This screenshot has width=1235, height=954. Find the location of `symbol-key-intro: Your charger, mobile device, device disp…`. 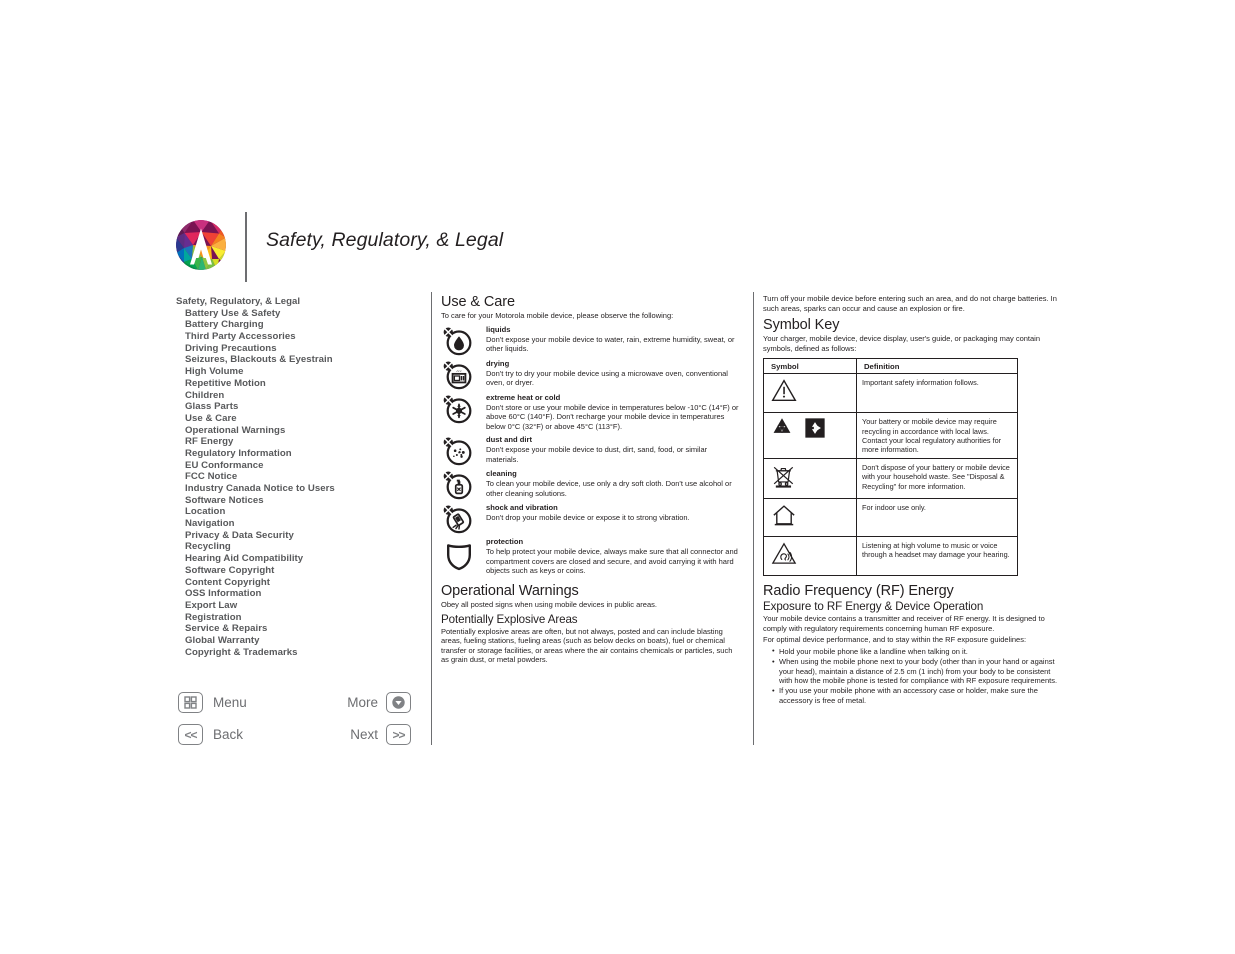

symbol-key-intro: Your charger, mobile device, device disp… is located at coordinates (902, 343).